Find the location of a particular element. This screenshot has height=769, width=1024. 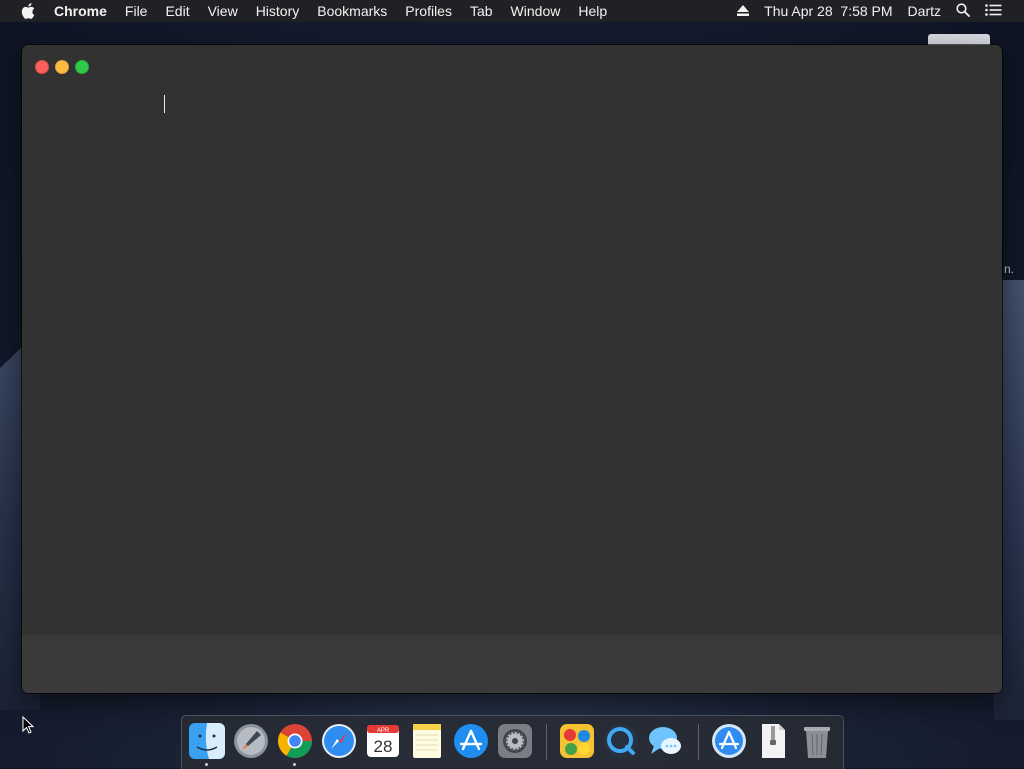

notes-icon is located at coordinates (427, 741).